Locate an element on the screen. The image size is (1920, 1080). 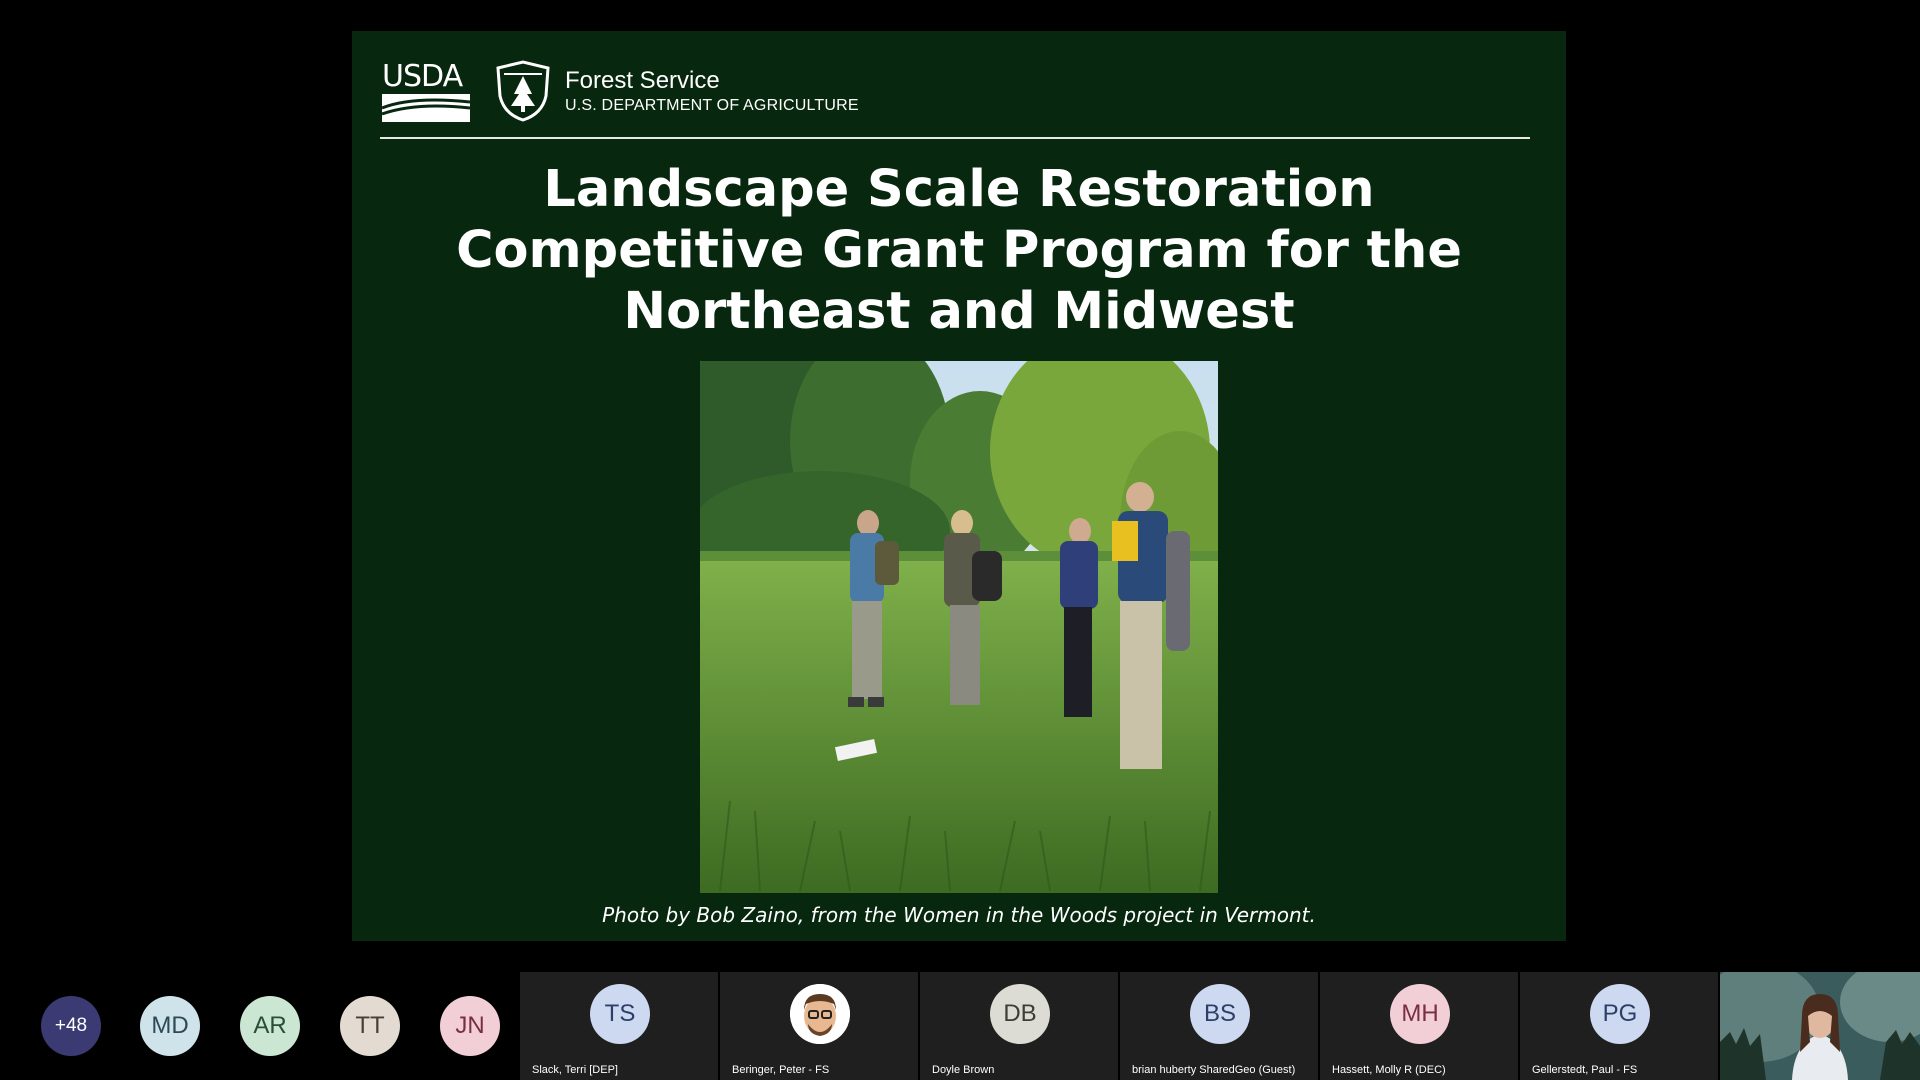
participant-avatar: JN is located at coordinates (470, 1026).